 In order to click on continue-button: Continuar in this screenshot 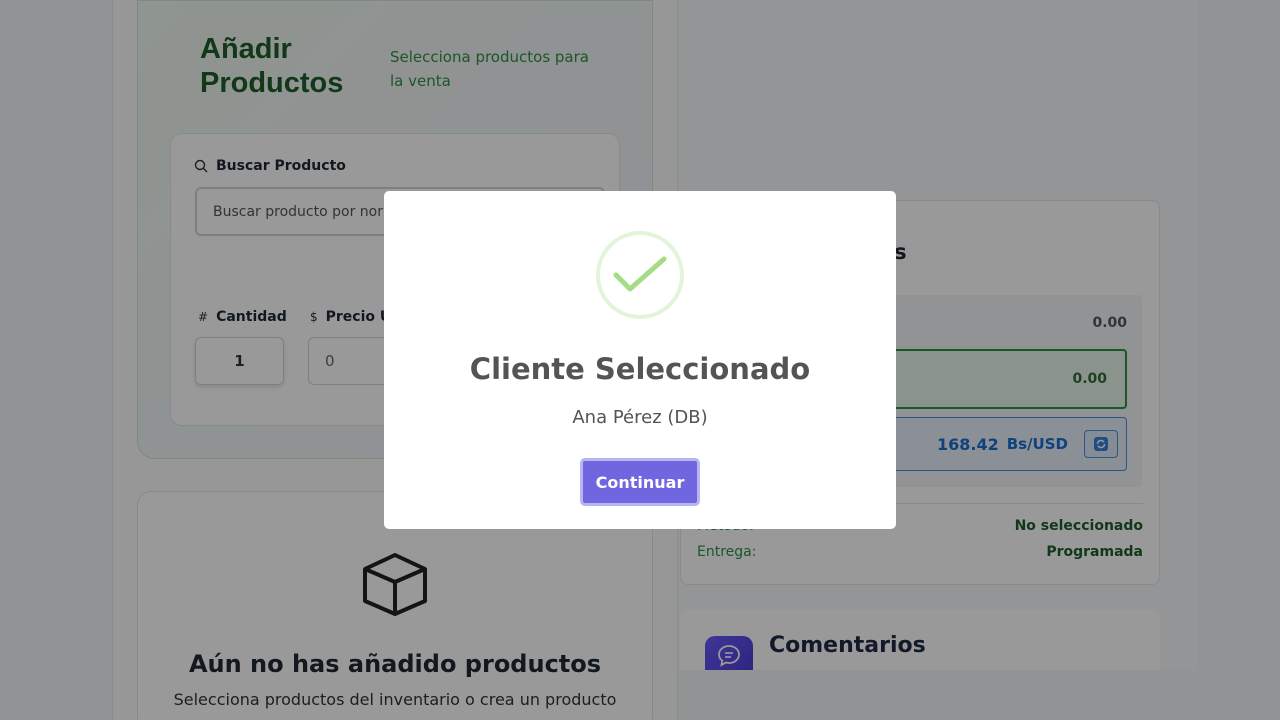, I will do `click(640, 482)`.